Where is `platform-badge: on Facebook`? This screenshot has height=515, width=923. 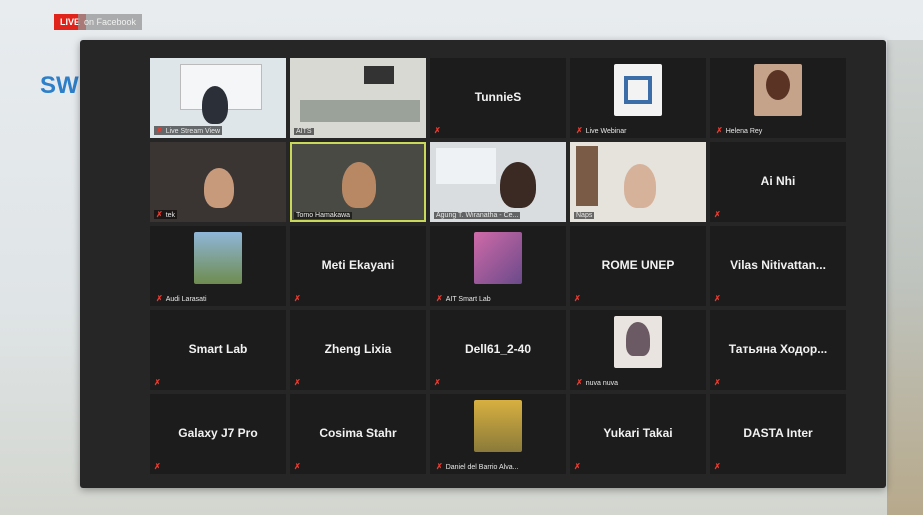 platform-badge: on Facebook is located at coordinates (110, 22).